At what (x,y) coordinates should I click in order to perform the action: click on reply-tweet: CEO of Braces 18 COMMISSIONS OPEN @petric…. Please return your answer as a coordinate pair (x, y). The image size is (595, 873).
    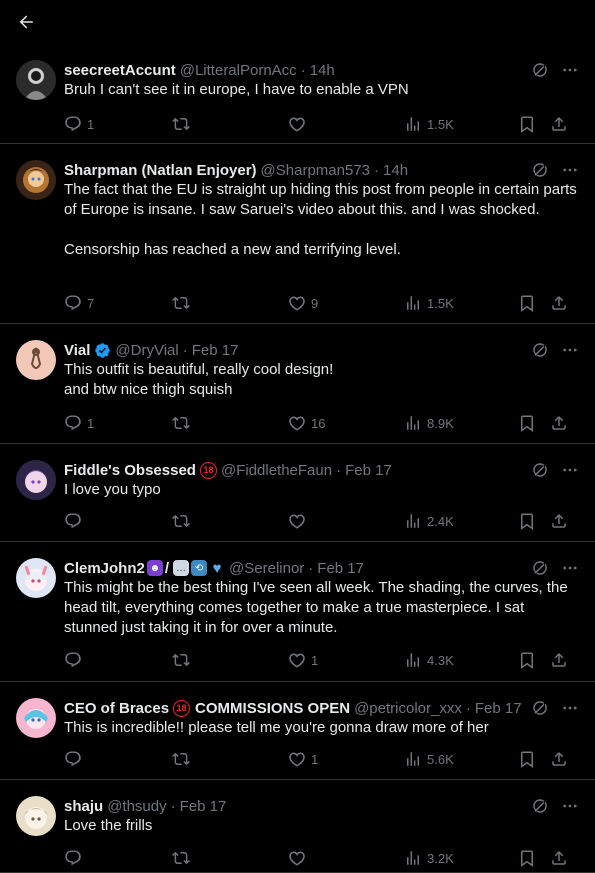
    Looking at the image, I should click on (297, 731).